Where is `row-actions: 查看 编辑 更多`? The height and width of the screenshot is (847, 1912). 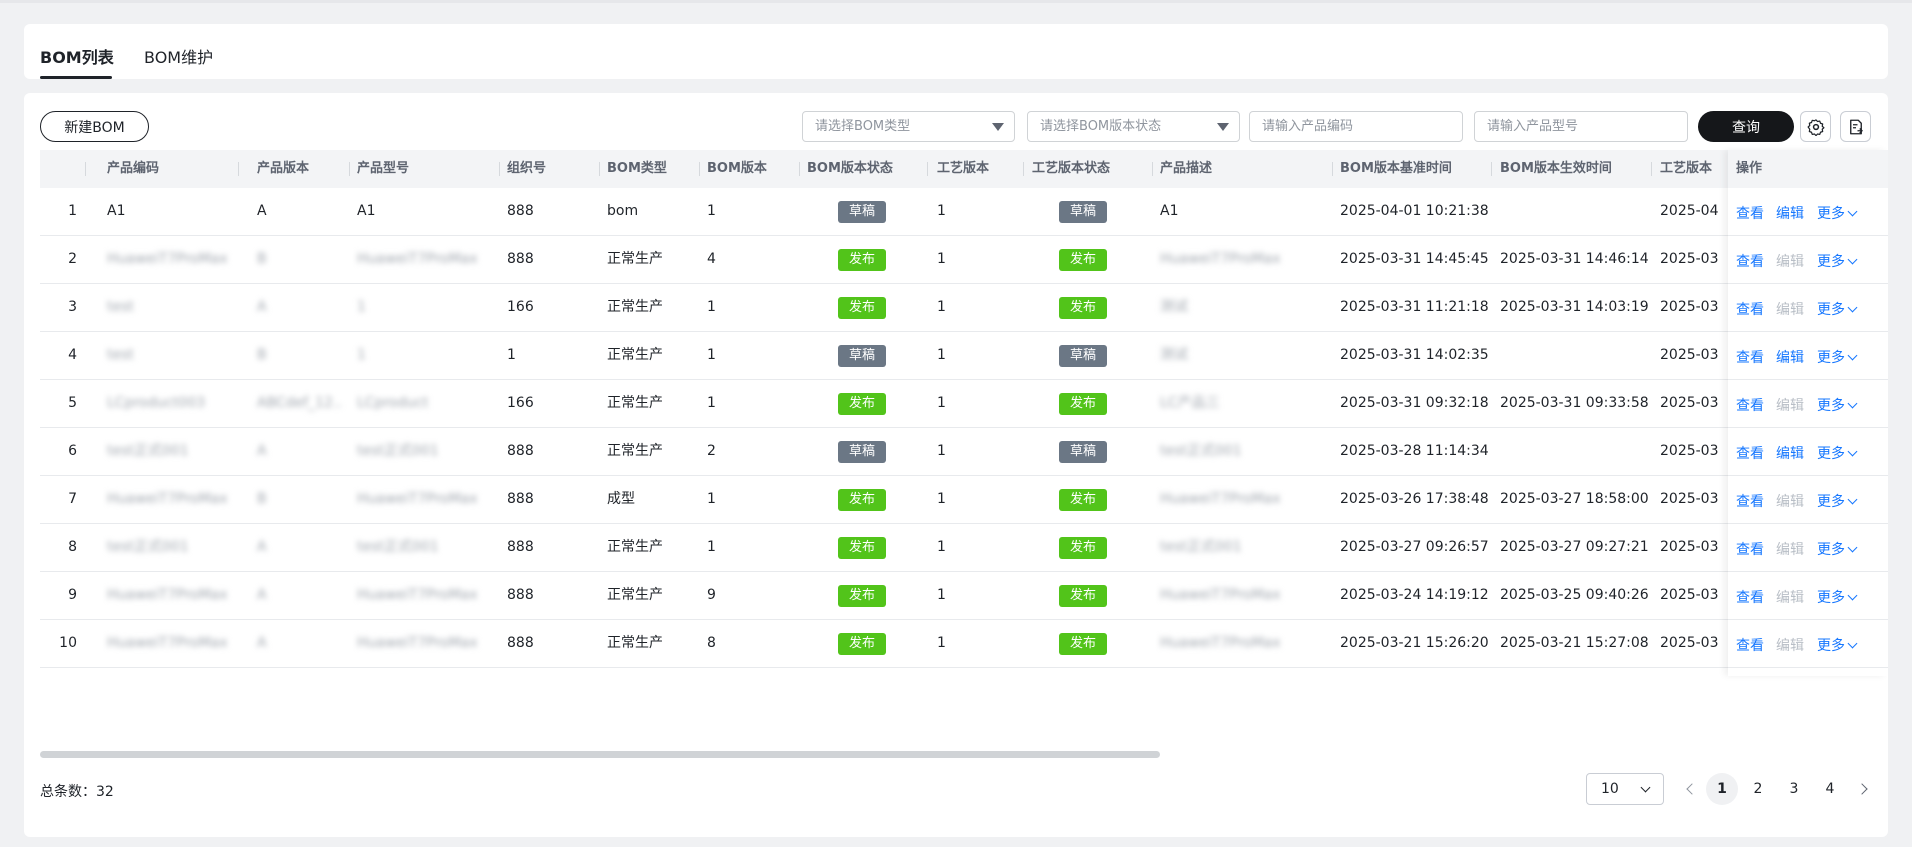
row-actions: 查看 编辑 更多 is located at coordinates (1808, 548).